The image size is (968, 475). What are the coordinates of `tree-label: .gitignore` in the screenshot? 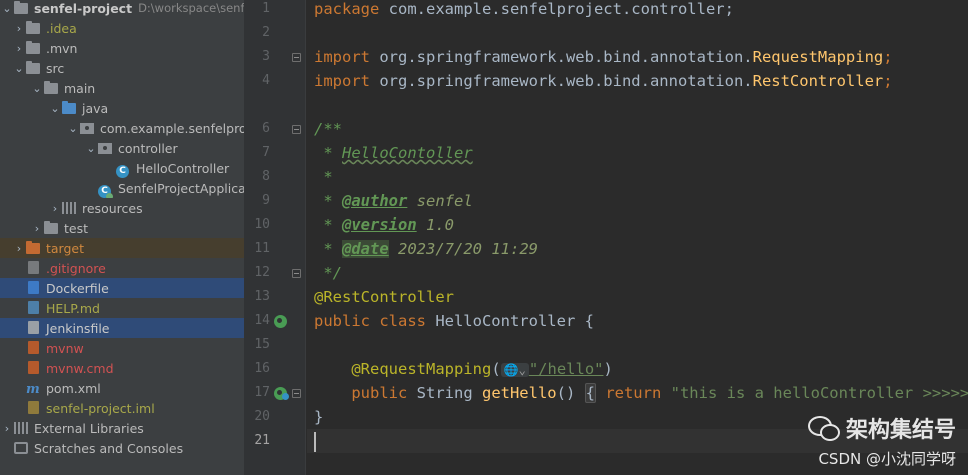 It's located at (76, 268).